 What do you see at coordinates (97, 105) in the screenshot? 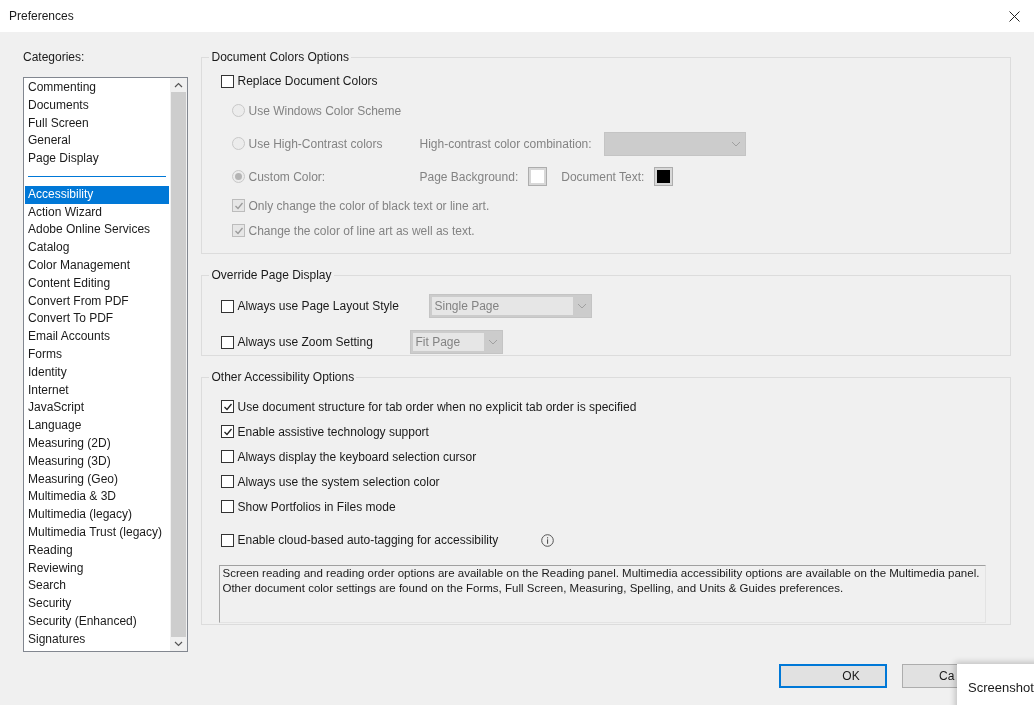
I see `category-item: Documents` at bounding box center [97, 105].